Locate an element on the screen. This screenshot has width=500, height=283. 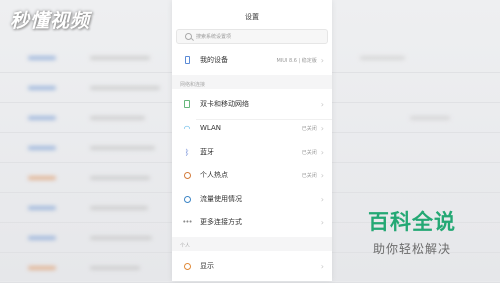
brand-watermark: 百科全说 助你轻松解决 is located at coordinates (412, 231).